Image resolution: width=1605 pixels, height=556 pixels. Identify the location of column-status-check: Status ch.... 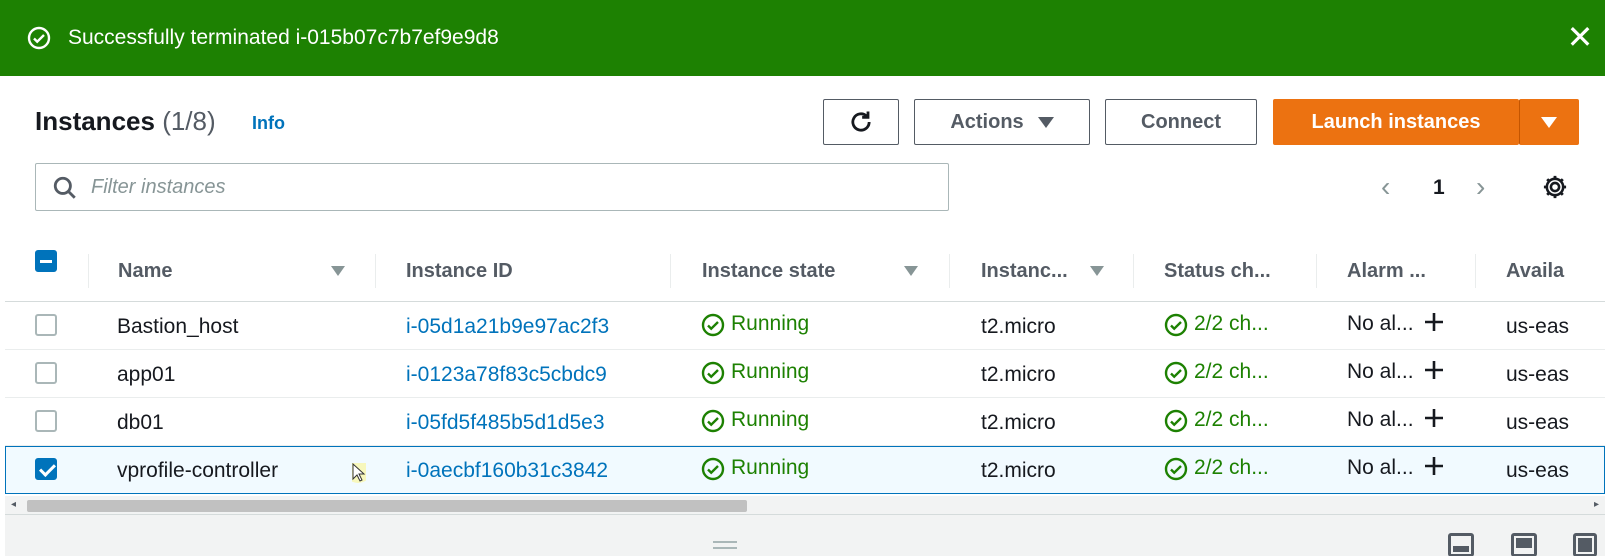
(1217, 271).